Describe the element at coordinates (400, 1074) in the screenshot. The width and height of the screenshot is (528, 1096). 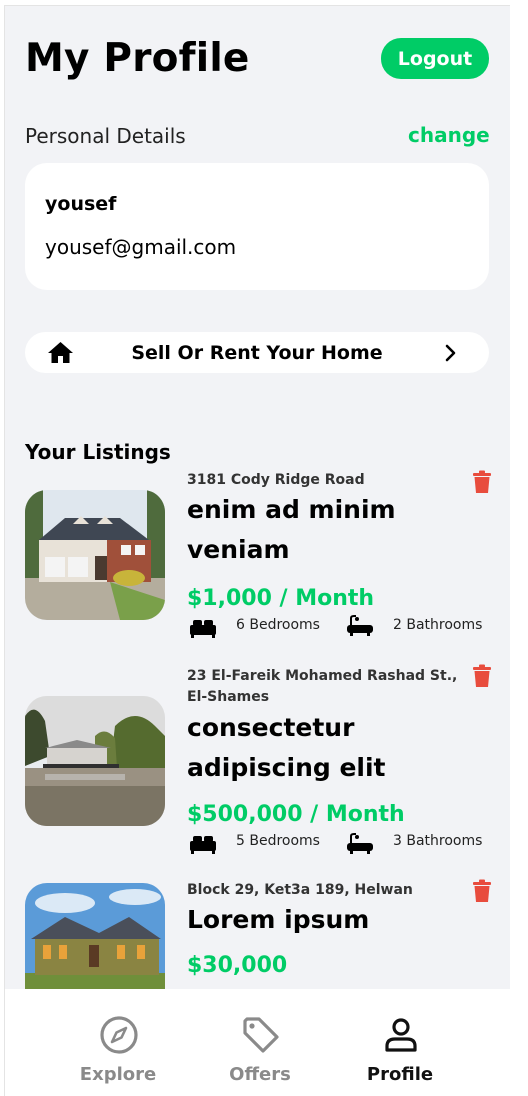
I see `tab-profile-label: Profile` at that location.